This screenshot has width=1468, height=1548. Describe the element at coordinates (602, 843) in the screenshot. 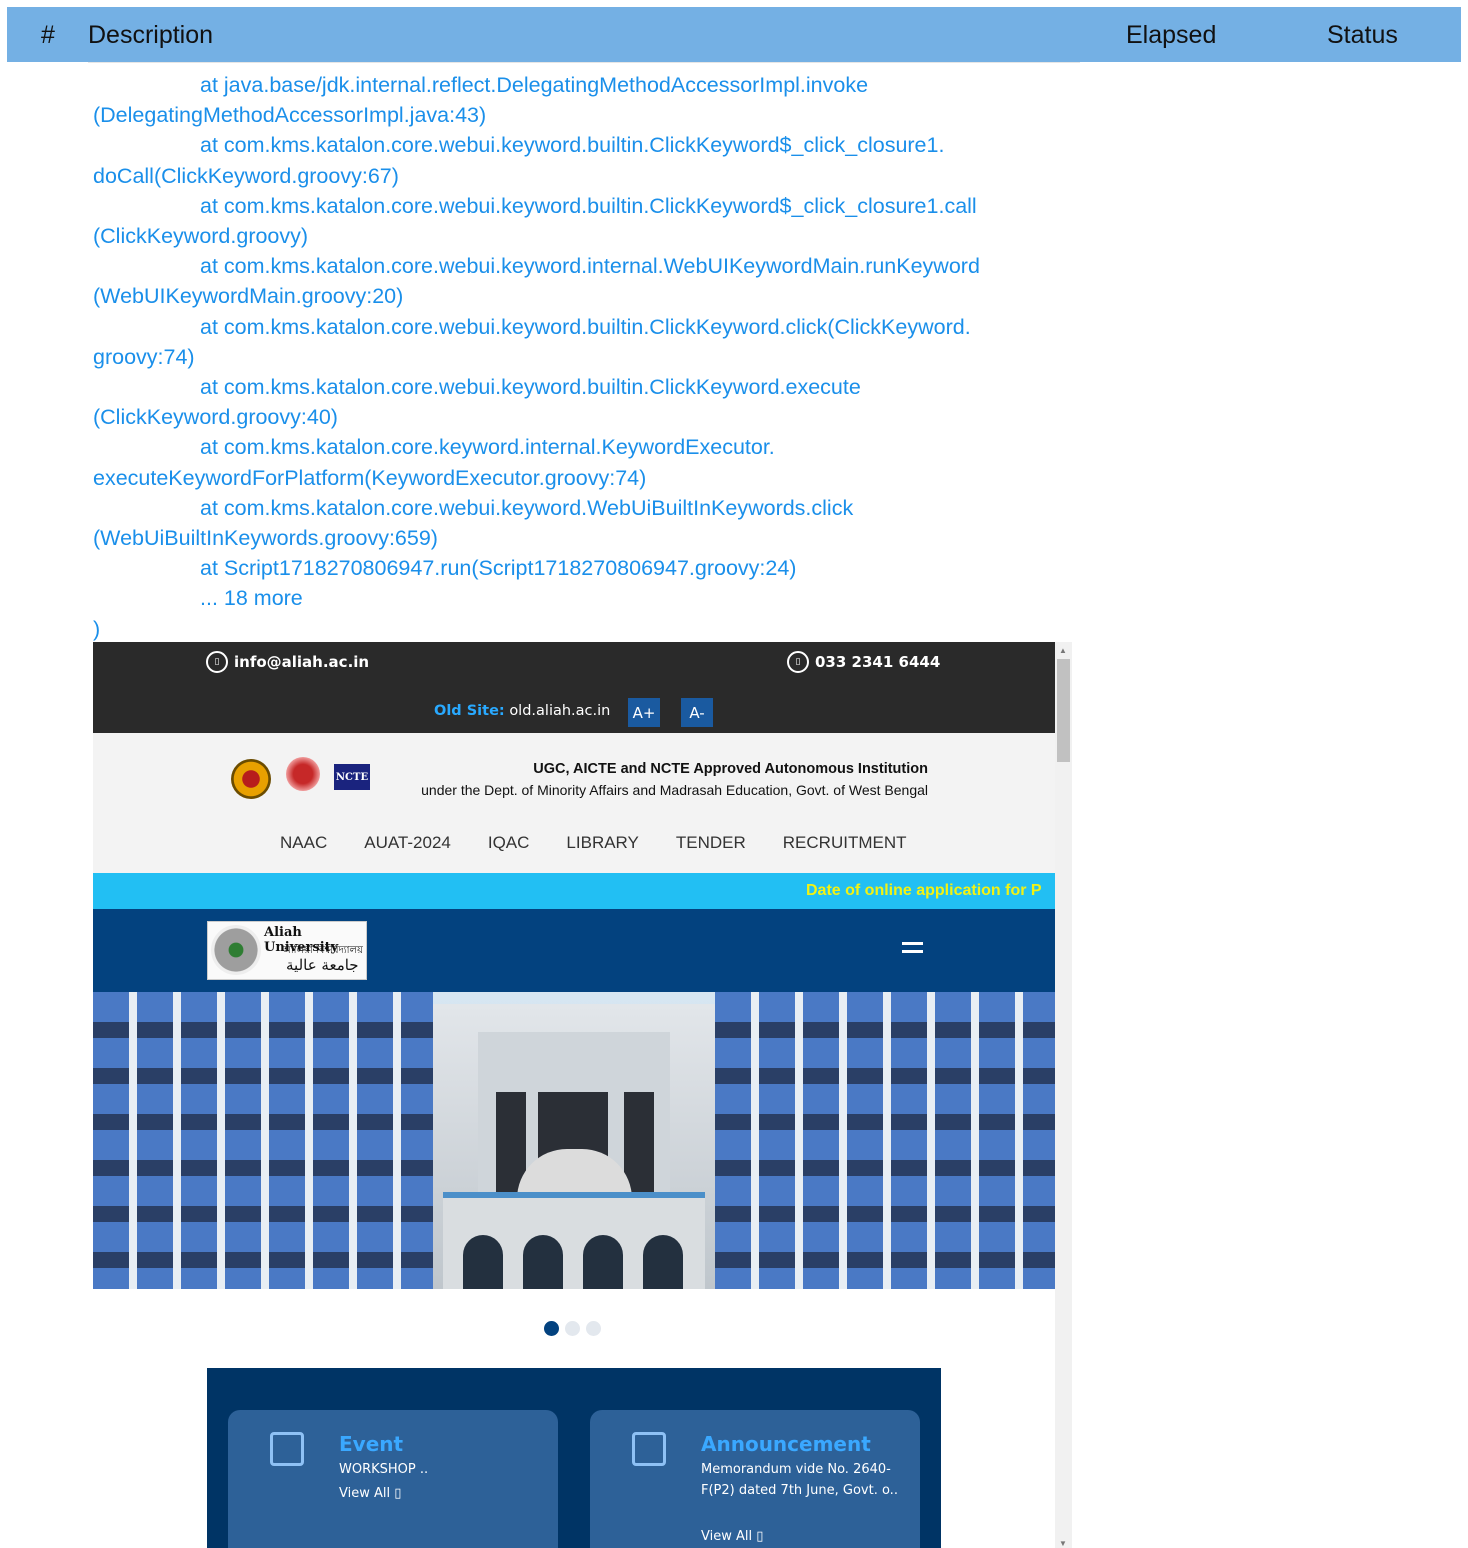

I see `nav-item-library: LIBRARY` at that location.